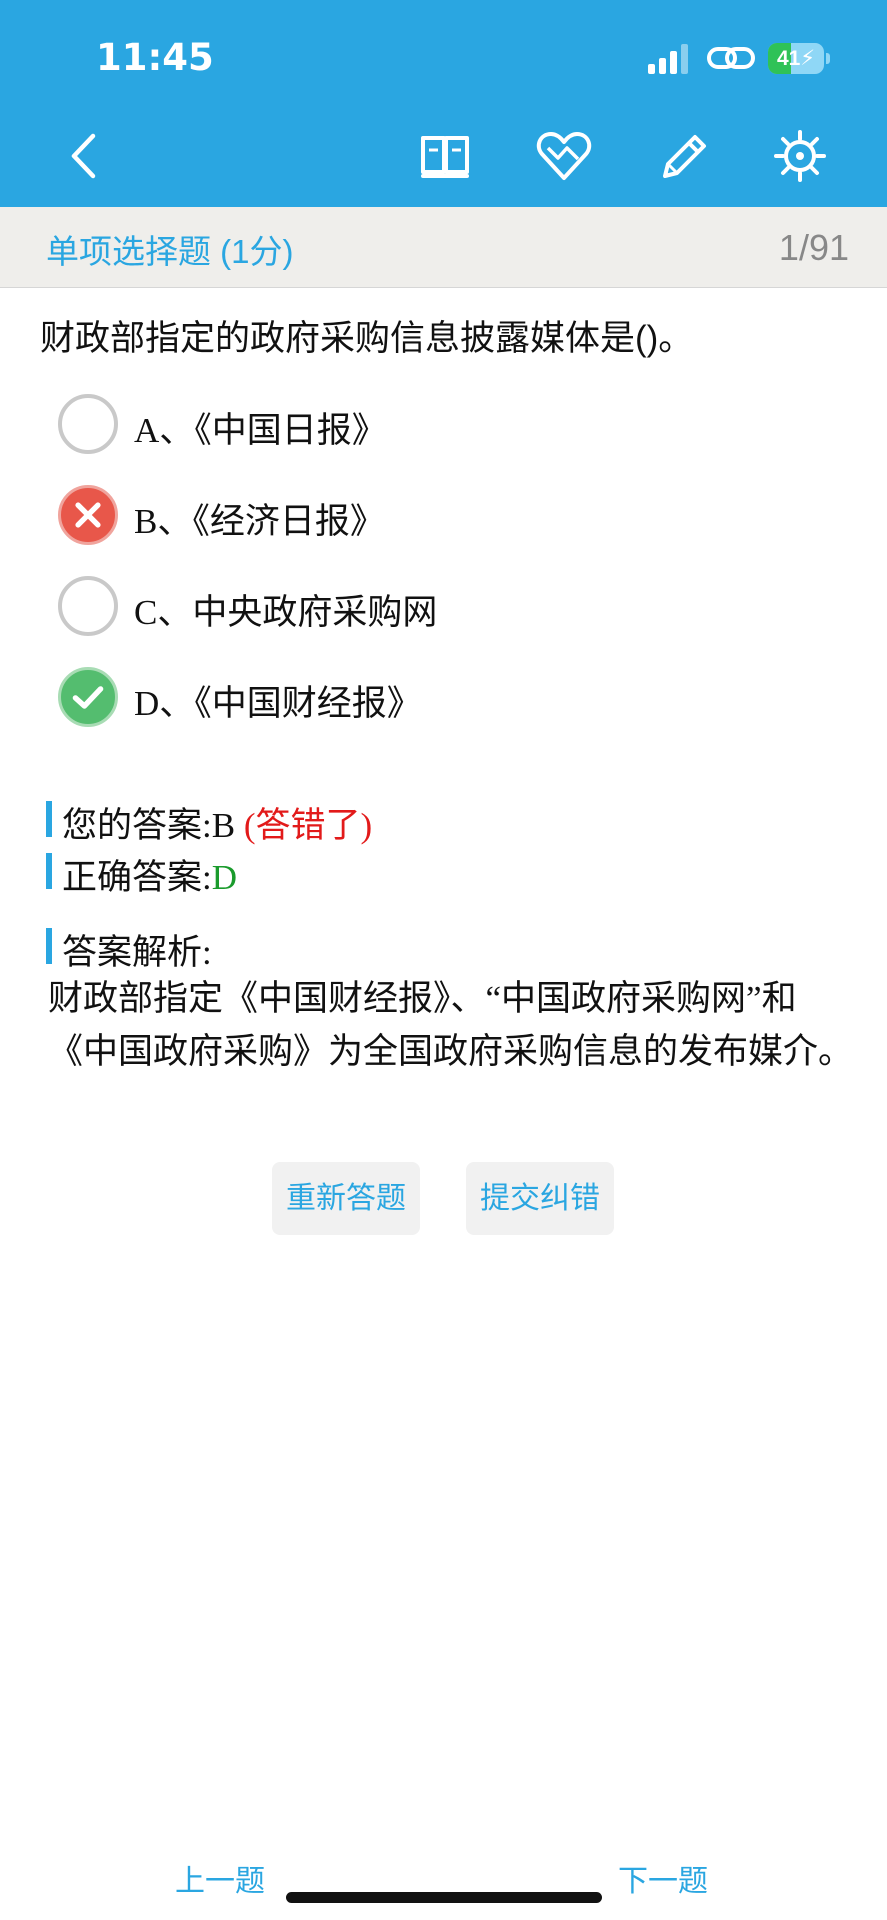  I want to click on pencil-icon, so click(683, 156).